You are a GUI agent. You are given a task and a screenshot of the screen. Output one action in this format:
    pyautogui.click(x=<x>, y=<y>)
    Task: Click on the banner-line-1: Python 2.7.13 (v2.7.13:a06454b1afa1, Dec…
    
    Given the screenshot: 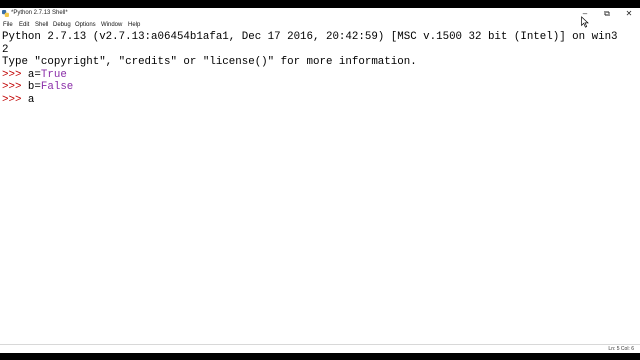 What is the action you would take?
    pyautogui.click(x=310, y=37)
    